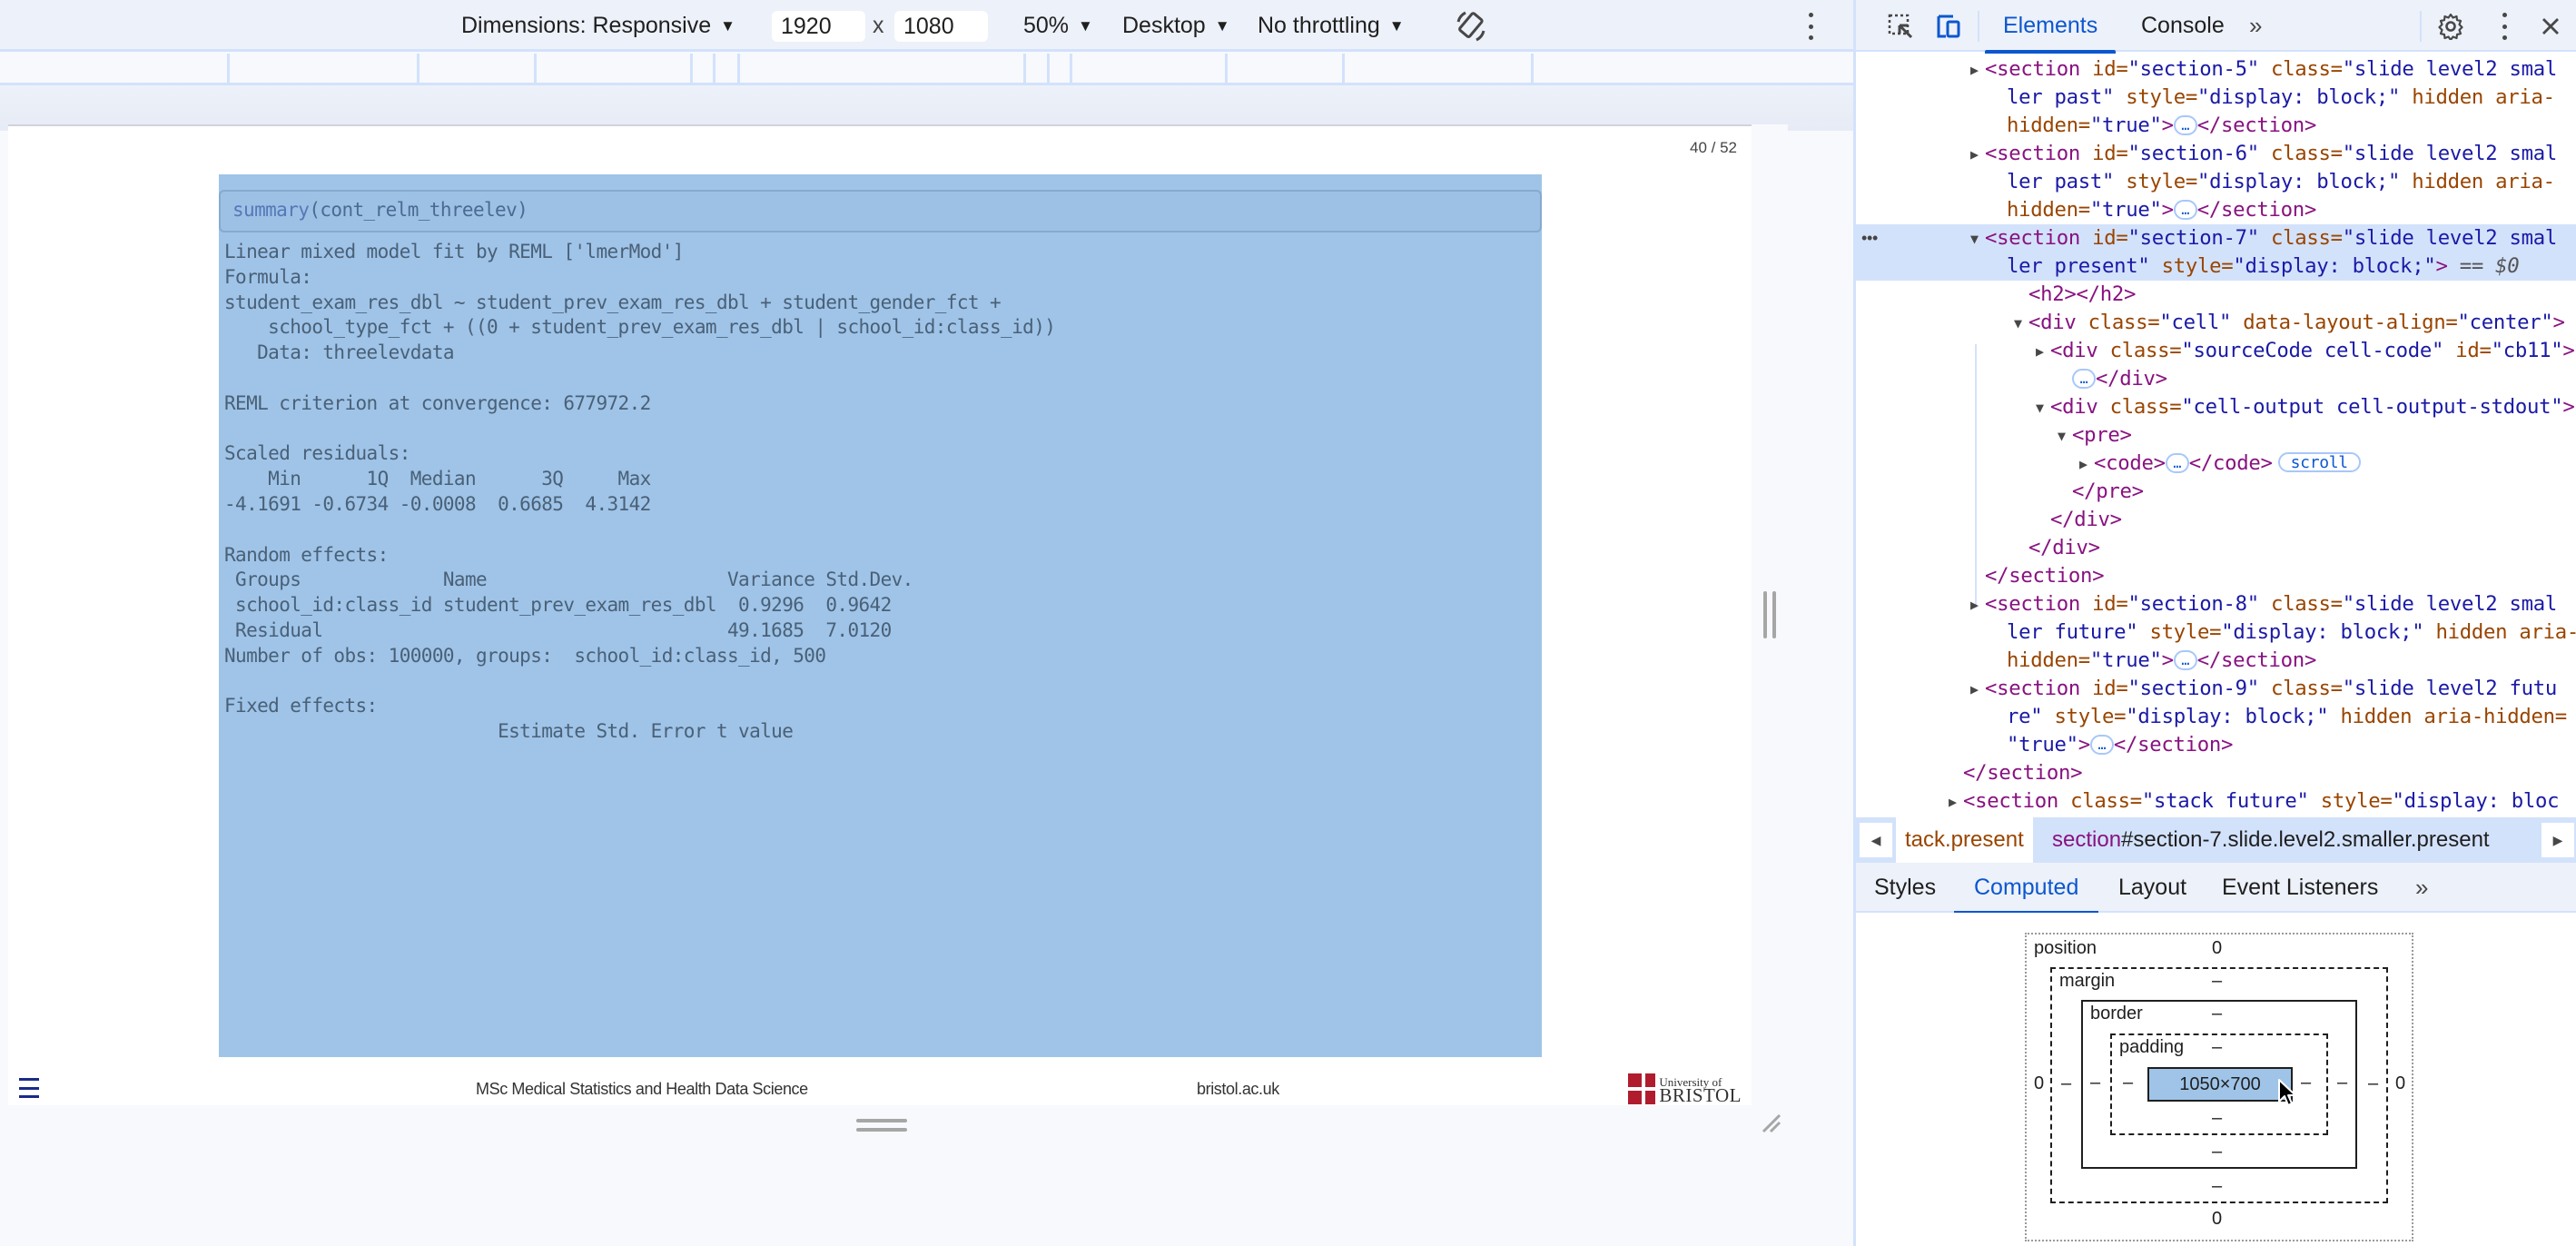 This screenshot has width=2576, height=1246. What do you see at coordinates (2217, 1047) in the screenshot?
I see `padding-top-value: –` at bounding box center [2217, 1047].